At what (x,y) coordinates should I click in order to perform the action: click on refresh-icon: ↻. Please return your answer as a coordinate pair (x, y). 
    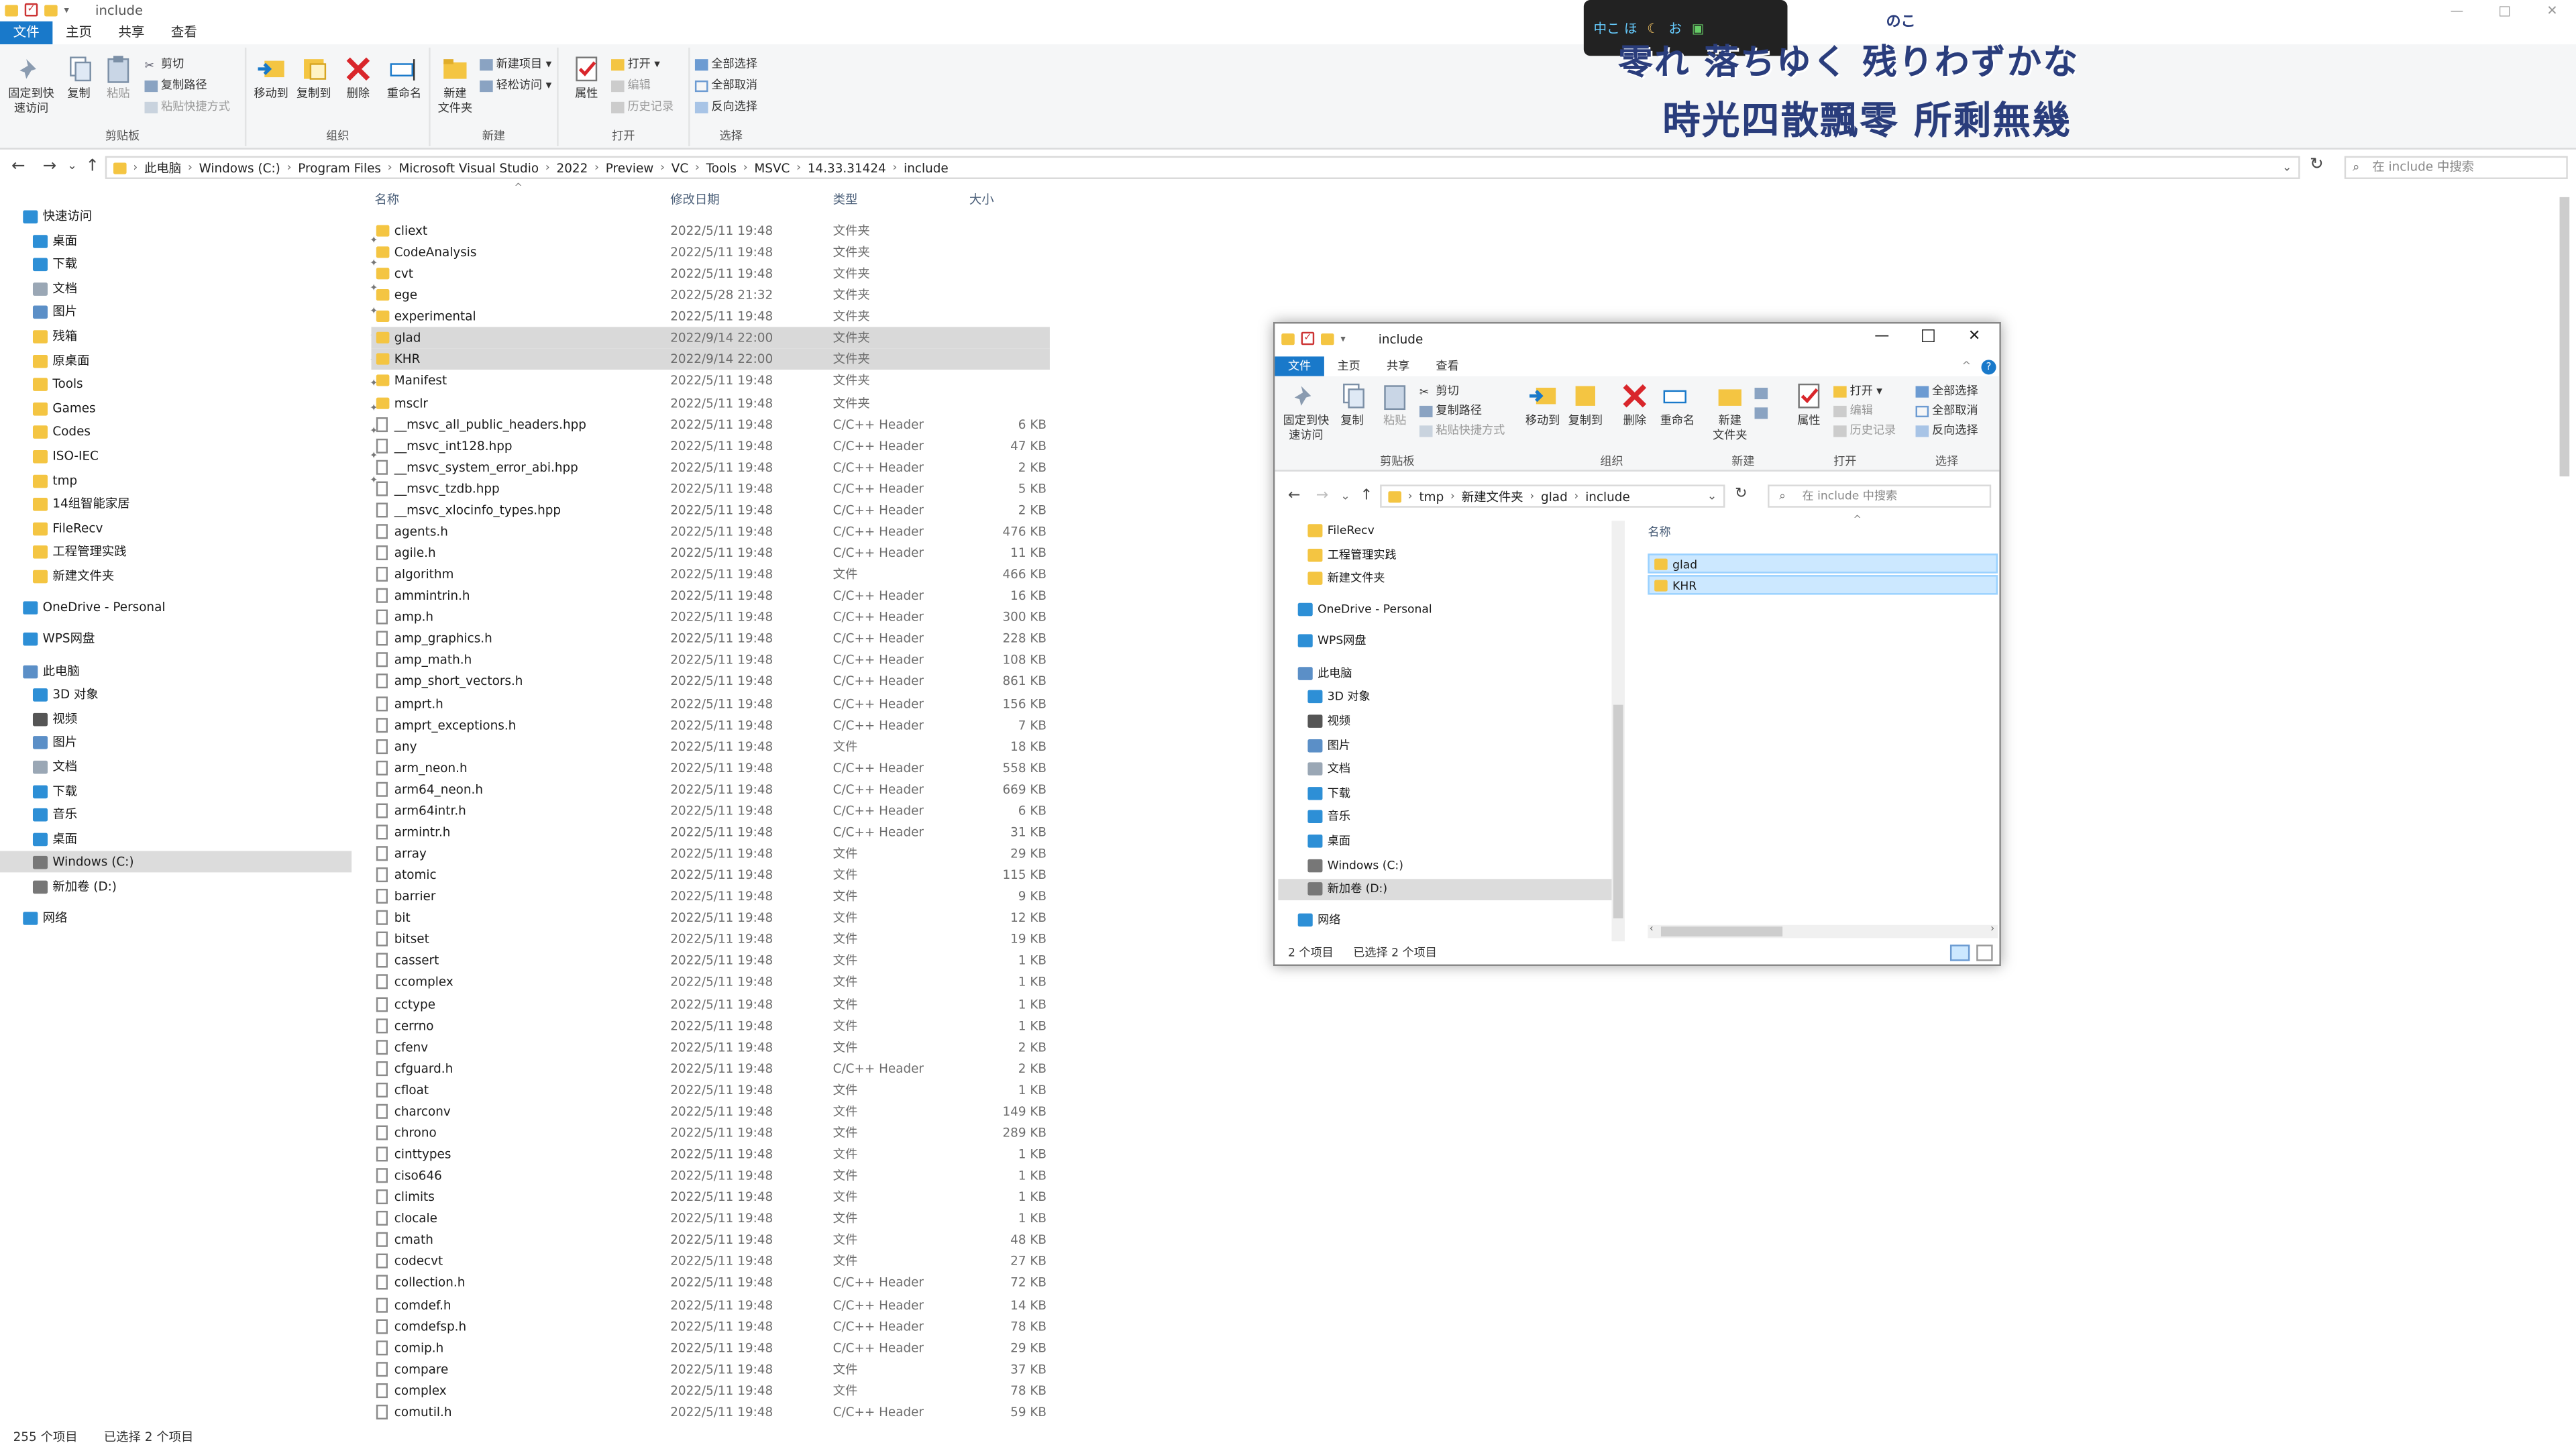
    Looking at the image, I should click on (1741, 494).